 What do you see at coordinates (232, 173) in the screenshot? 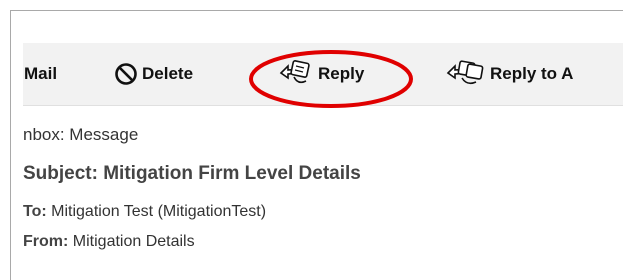
I see `subject-value: Mitigation Firm Level Details` at bounding box center [232, 173].